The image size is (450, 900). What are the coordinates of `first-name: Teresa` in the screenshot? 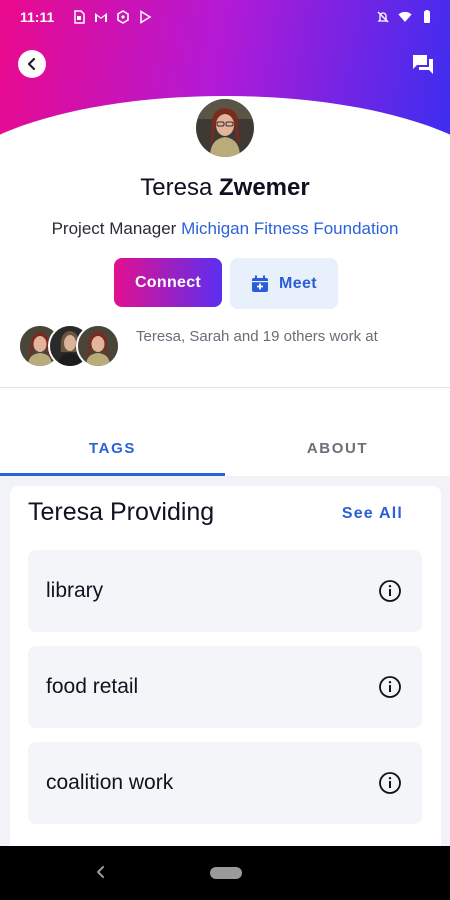 It's located at (176, 187).